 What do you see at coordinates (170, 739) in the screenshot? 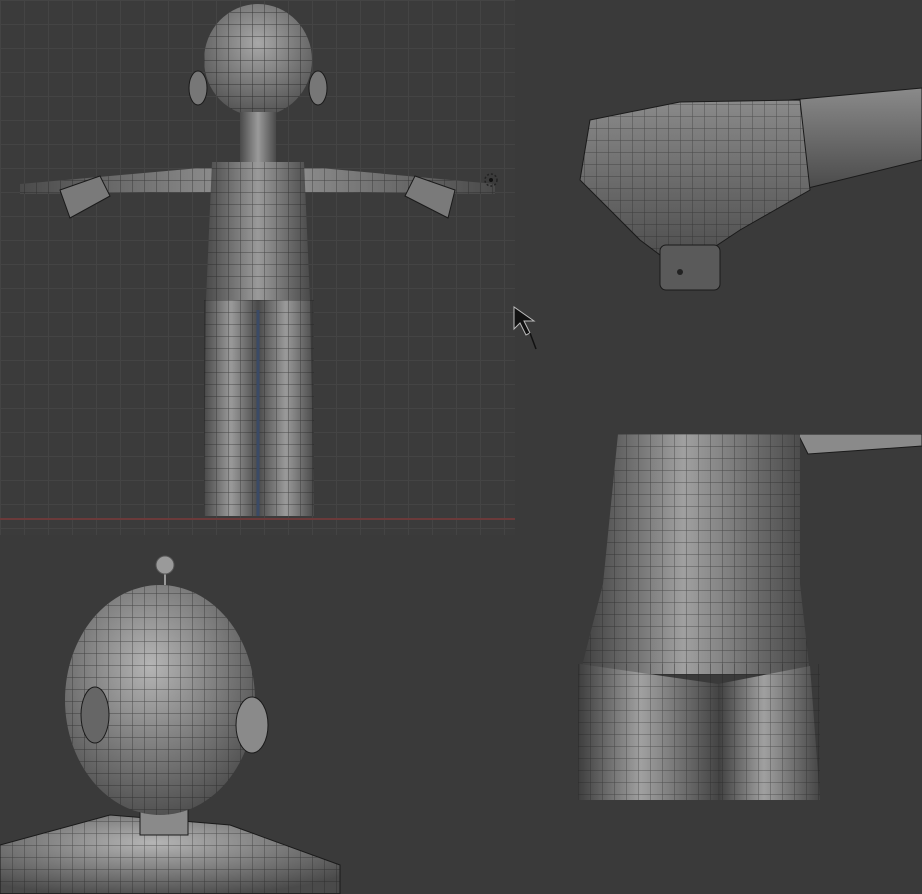
I see `head-mesh` at bounding box center [170, 739].